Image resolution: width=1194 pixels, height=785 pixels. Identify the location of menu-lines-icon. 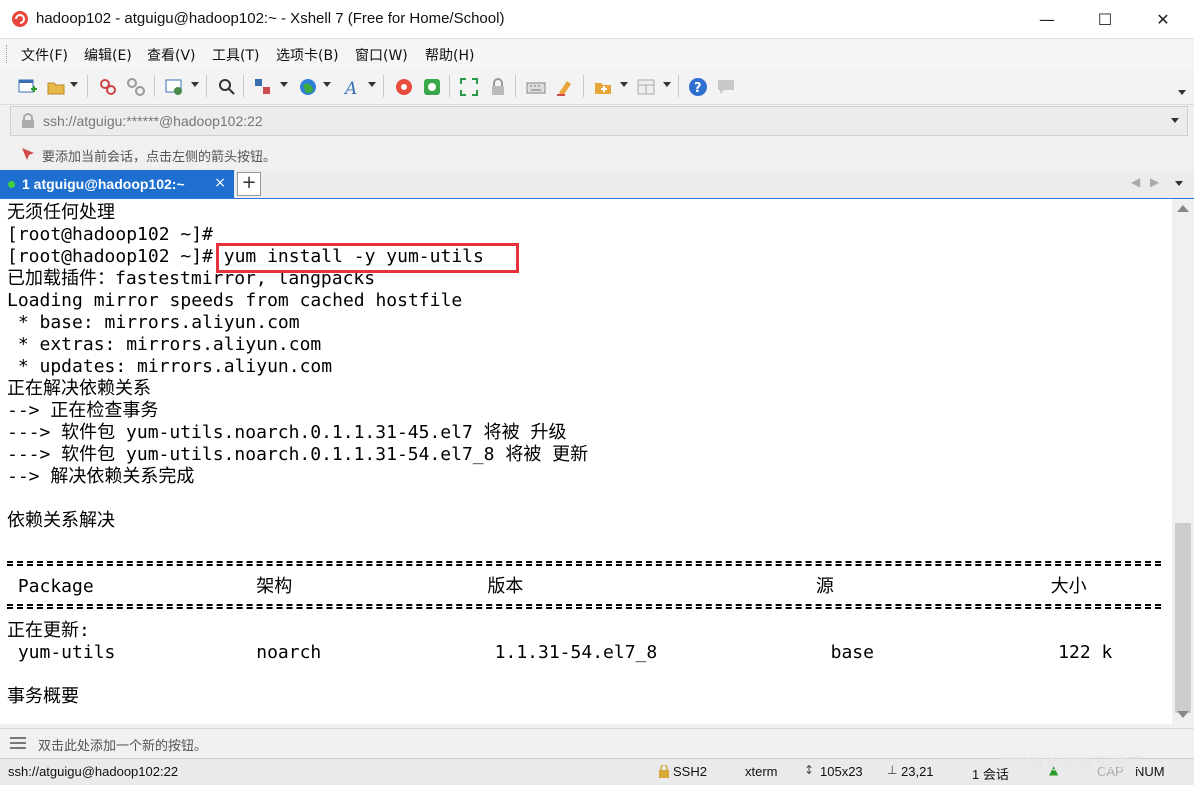
(18, 743).